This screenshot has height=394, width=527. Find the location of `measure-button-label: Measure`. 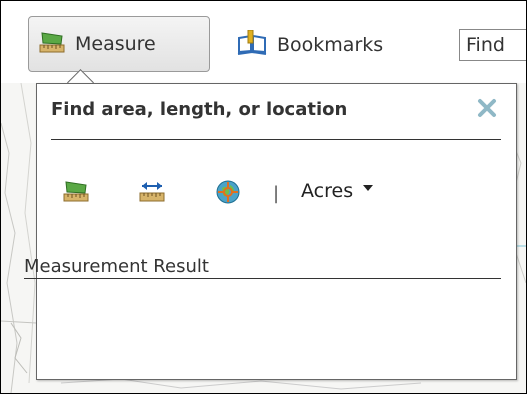

measure-button-label: Measure is located at coordinates (115, 44).